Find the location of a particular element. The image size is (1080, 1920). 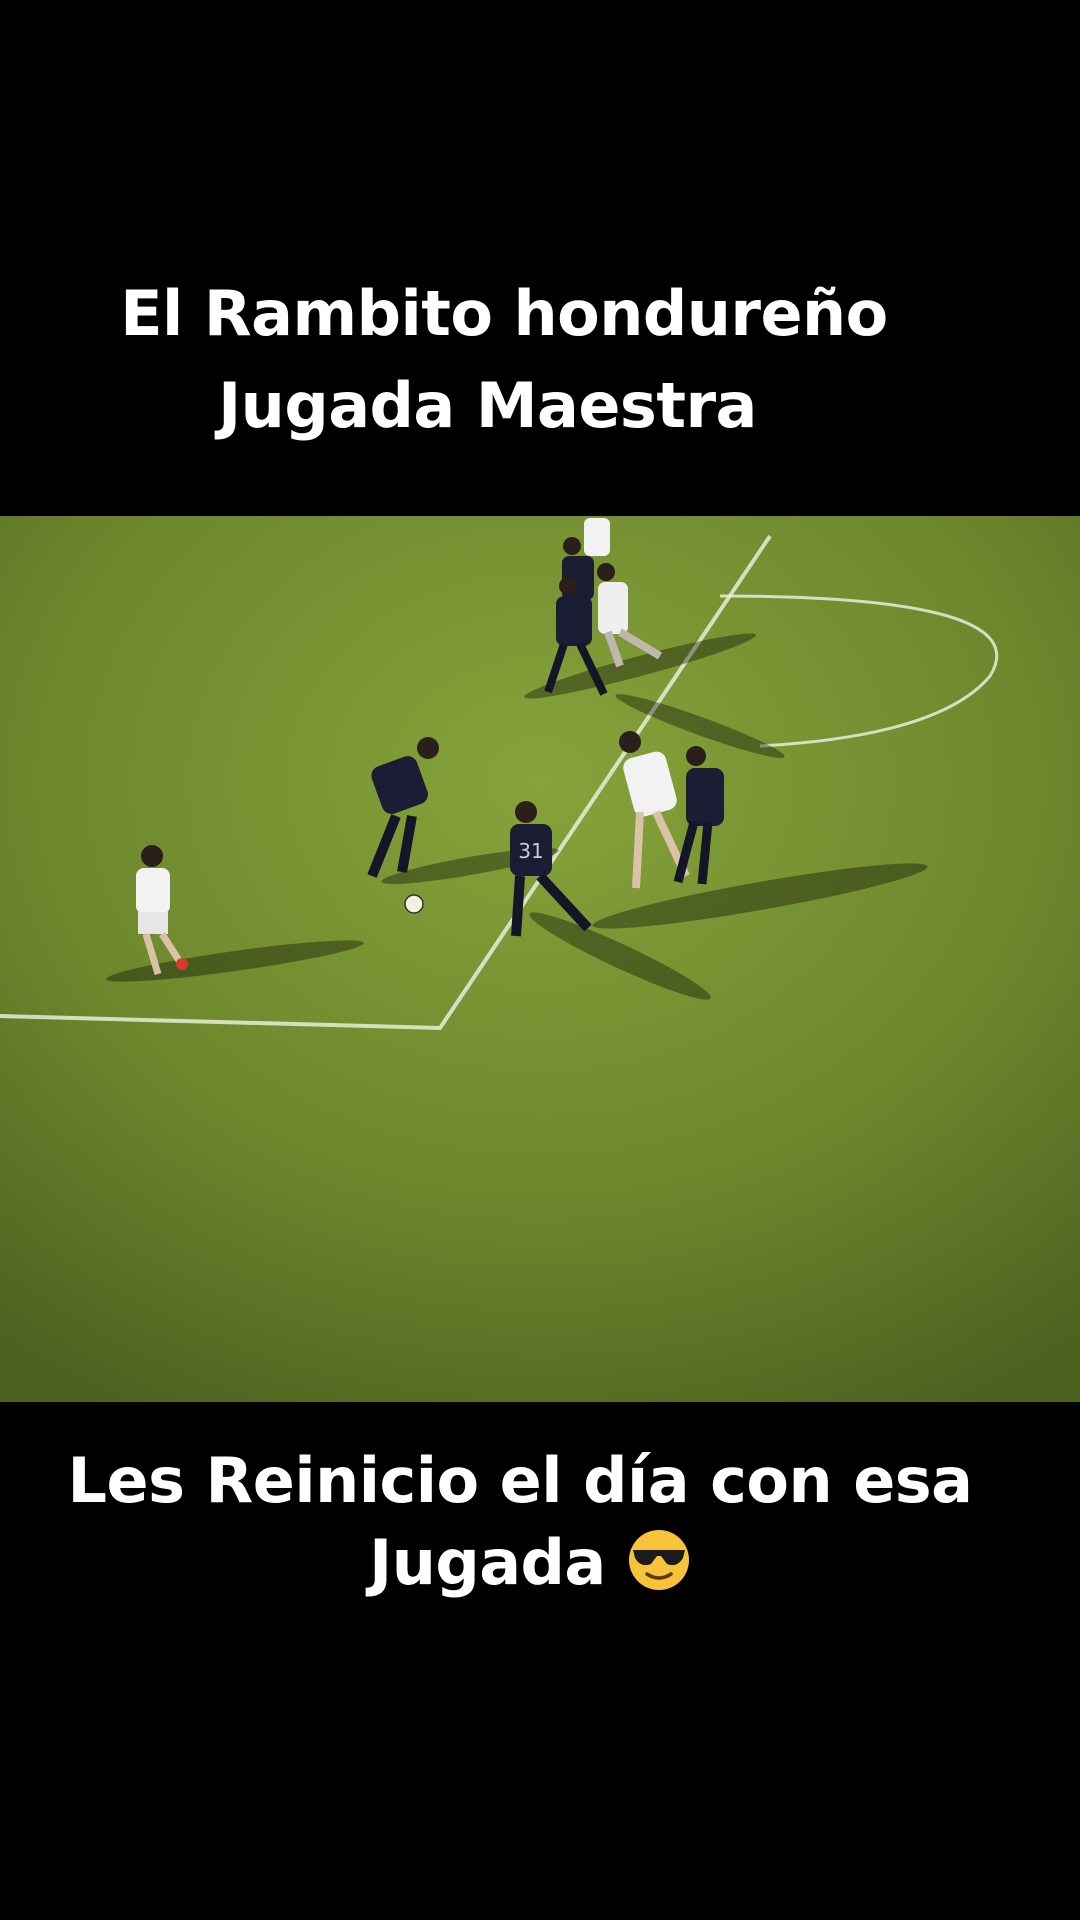

bottom-caption-line-2: Jugada is located at coordinates (540, 1563).